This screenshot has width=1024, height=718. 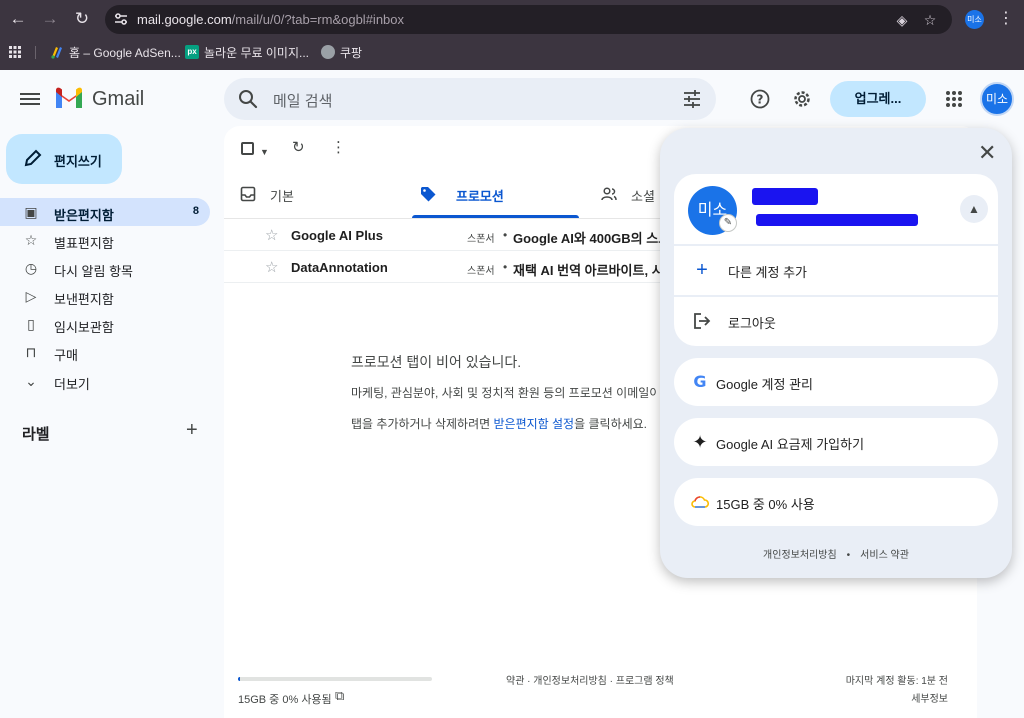 I want to click on edit-photo-icon: ✎, so click(x=728, y=223).